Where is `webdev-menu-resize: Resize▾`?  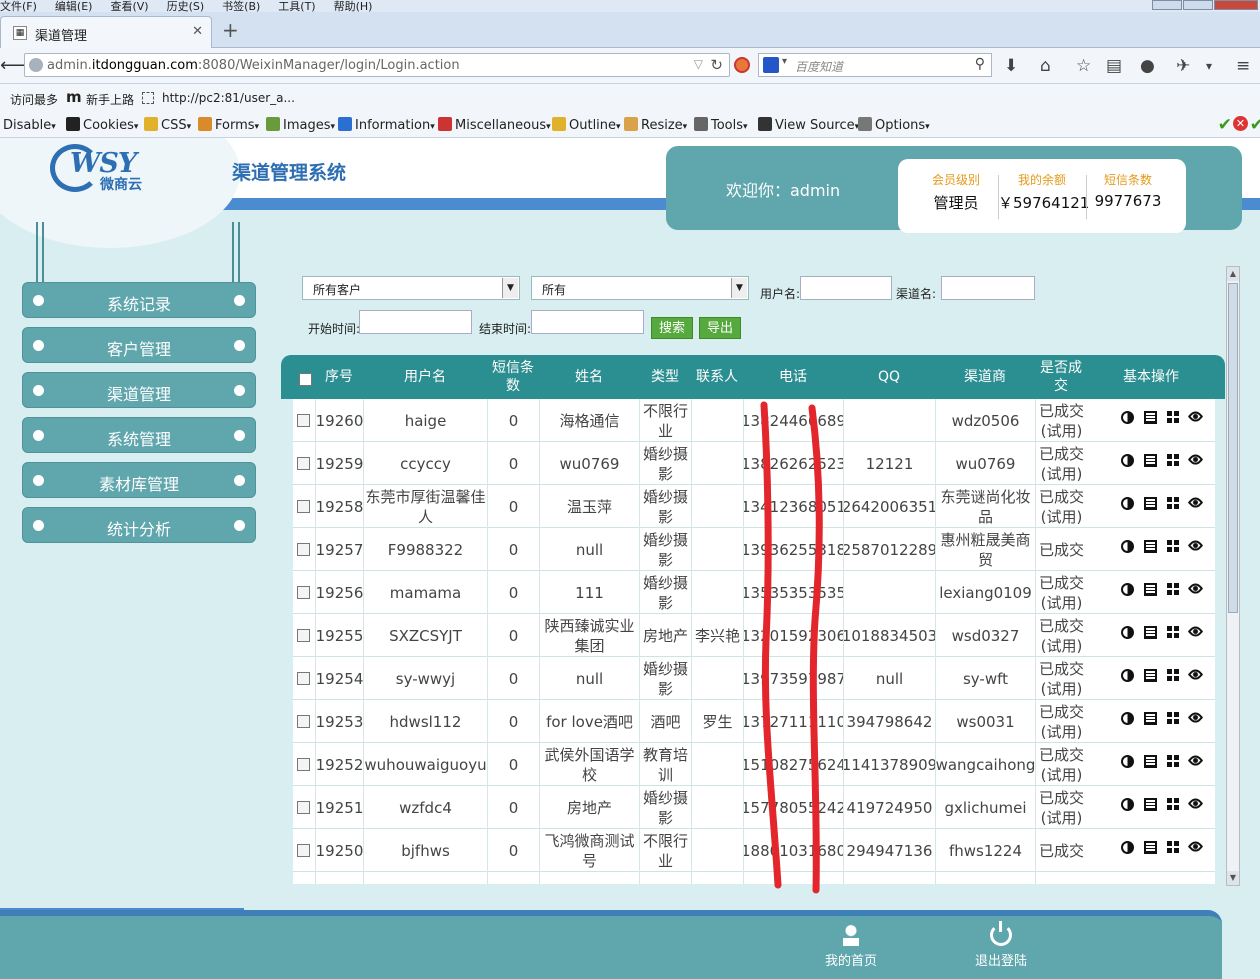 webdev-menu-resize: Resize▾ is located at coordinates (655, 125).